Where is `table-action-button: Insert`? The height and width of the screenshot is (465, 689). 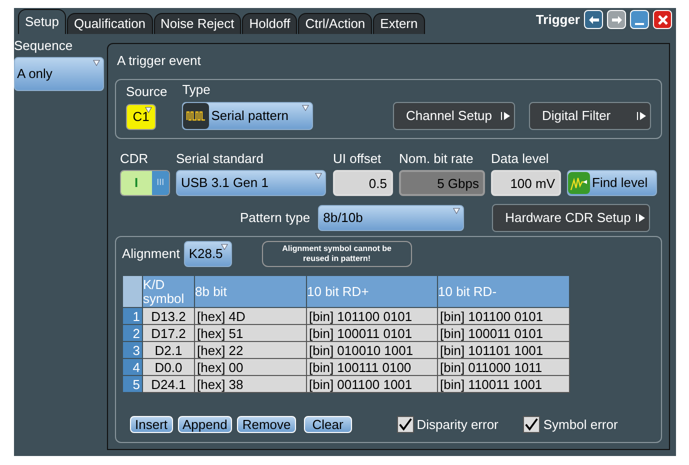 table-action-button: Insert is located at coordinates (151, 424).